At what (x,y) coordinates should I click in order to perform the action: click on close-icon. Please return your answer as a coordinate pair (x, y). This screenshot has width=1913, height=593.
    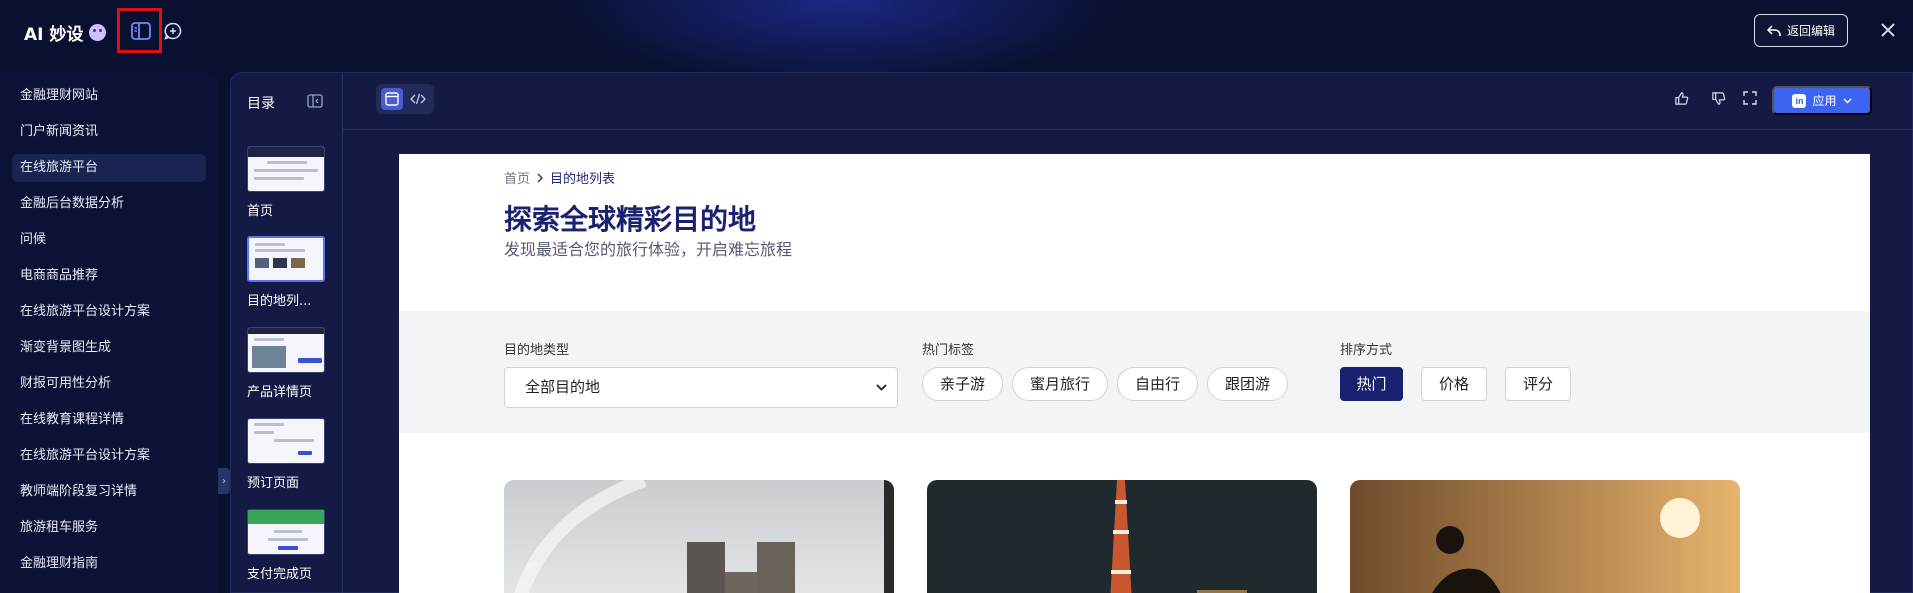
    Looking at the image, I should click on (1888, 30).